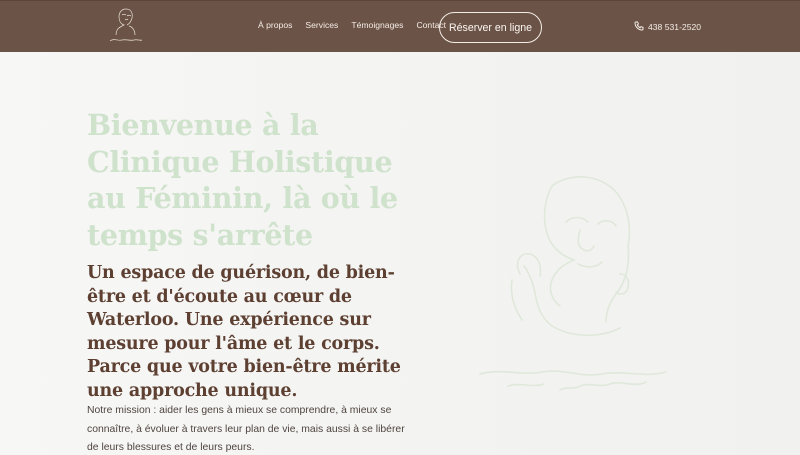 The height and width of the screenshot is (455, 800). What do you see at coordinates (275, 25) in the screenshot?
I see `nav-link-a-propos: À propos` at bounding box center [275, 25].